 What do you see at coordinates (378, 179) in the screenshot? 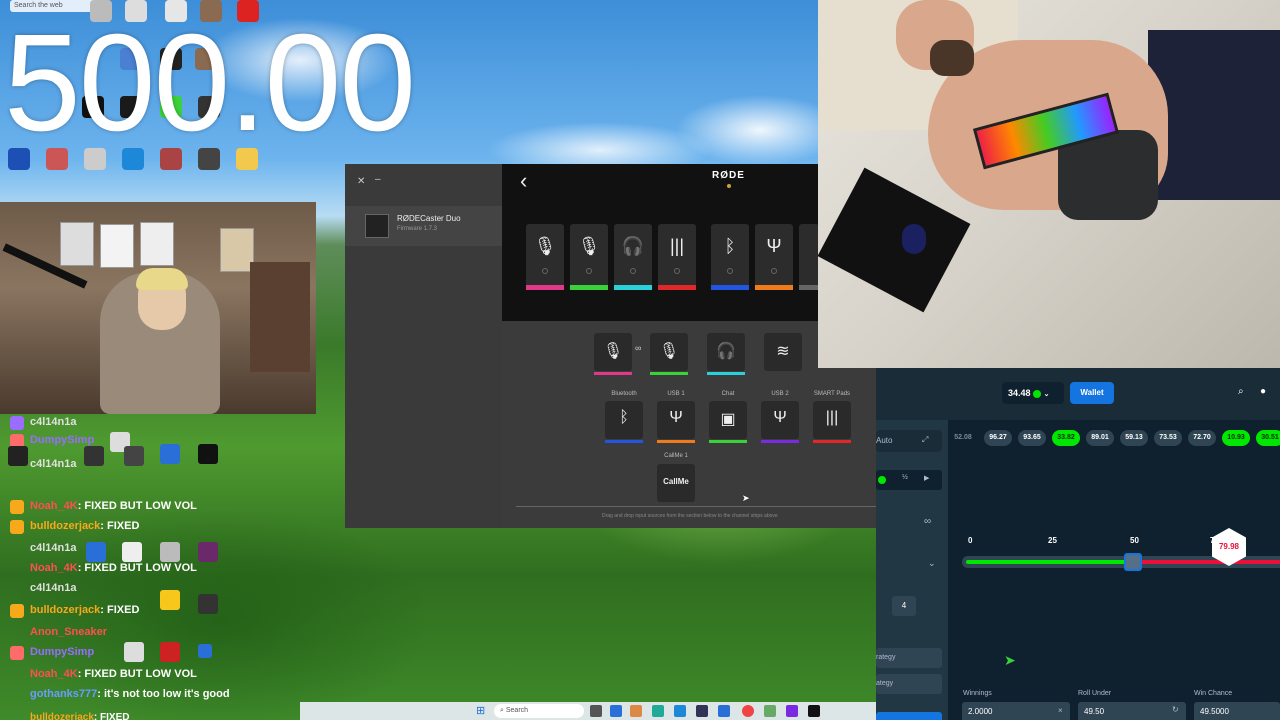
I see `minimize-icon: –` at bounding box center [378, 179].